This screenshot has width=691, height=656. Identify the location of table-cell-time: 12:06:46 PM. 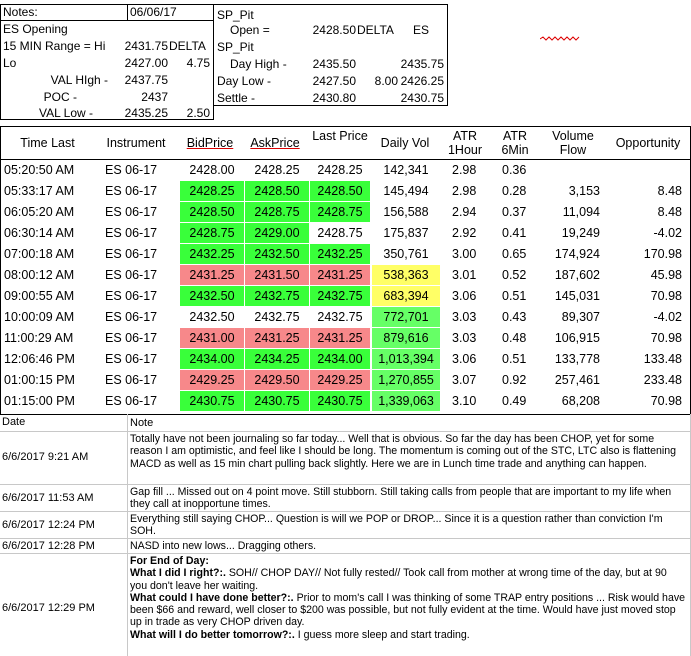
(39, 359).